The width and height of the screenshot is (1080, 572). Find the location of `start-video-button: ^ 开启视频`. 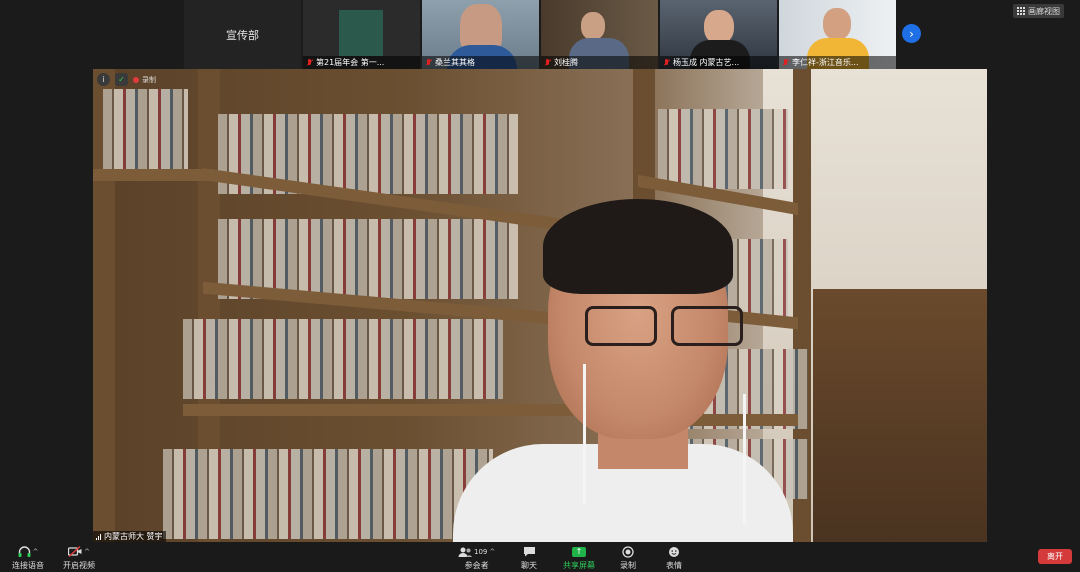

start-video-button: ^ 开启视频 is located at coordinates (79, 558).